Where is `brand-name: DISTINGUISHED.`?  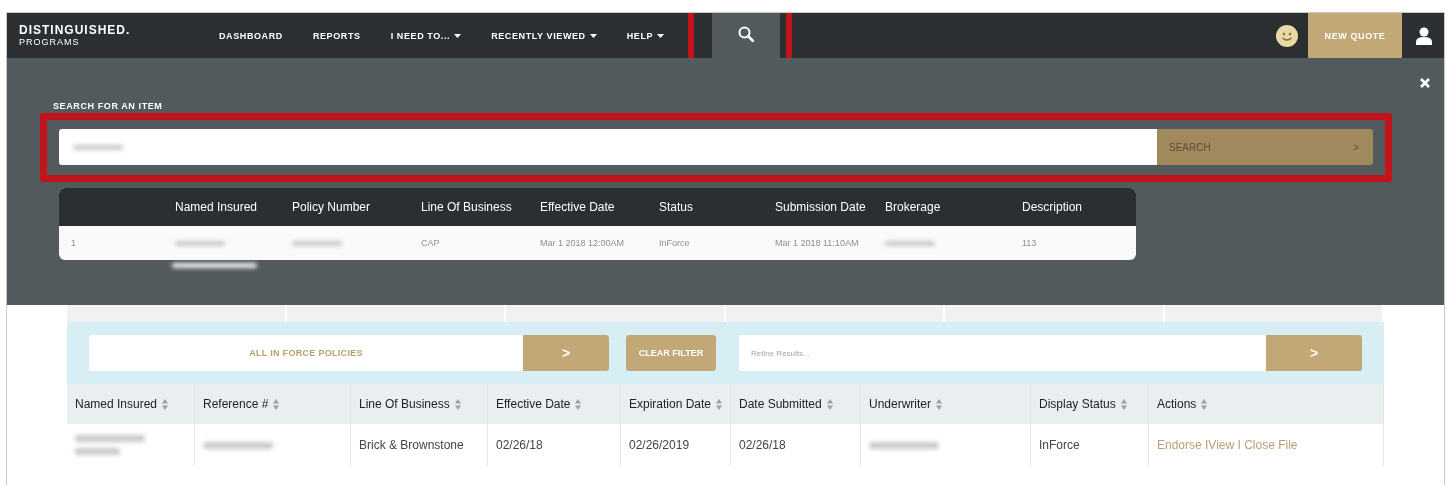 brand-name: DISTINGUISHED. is located at coordinates (75, 30).